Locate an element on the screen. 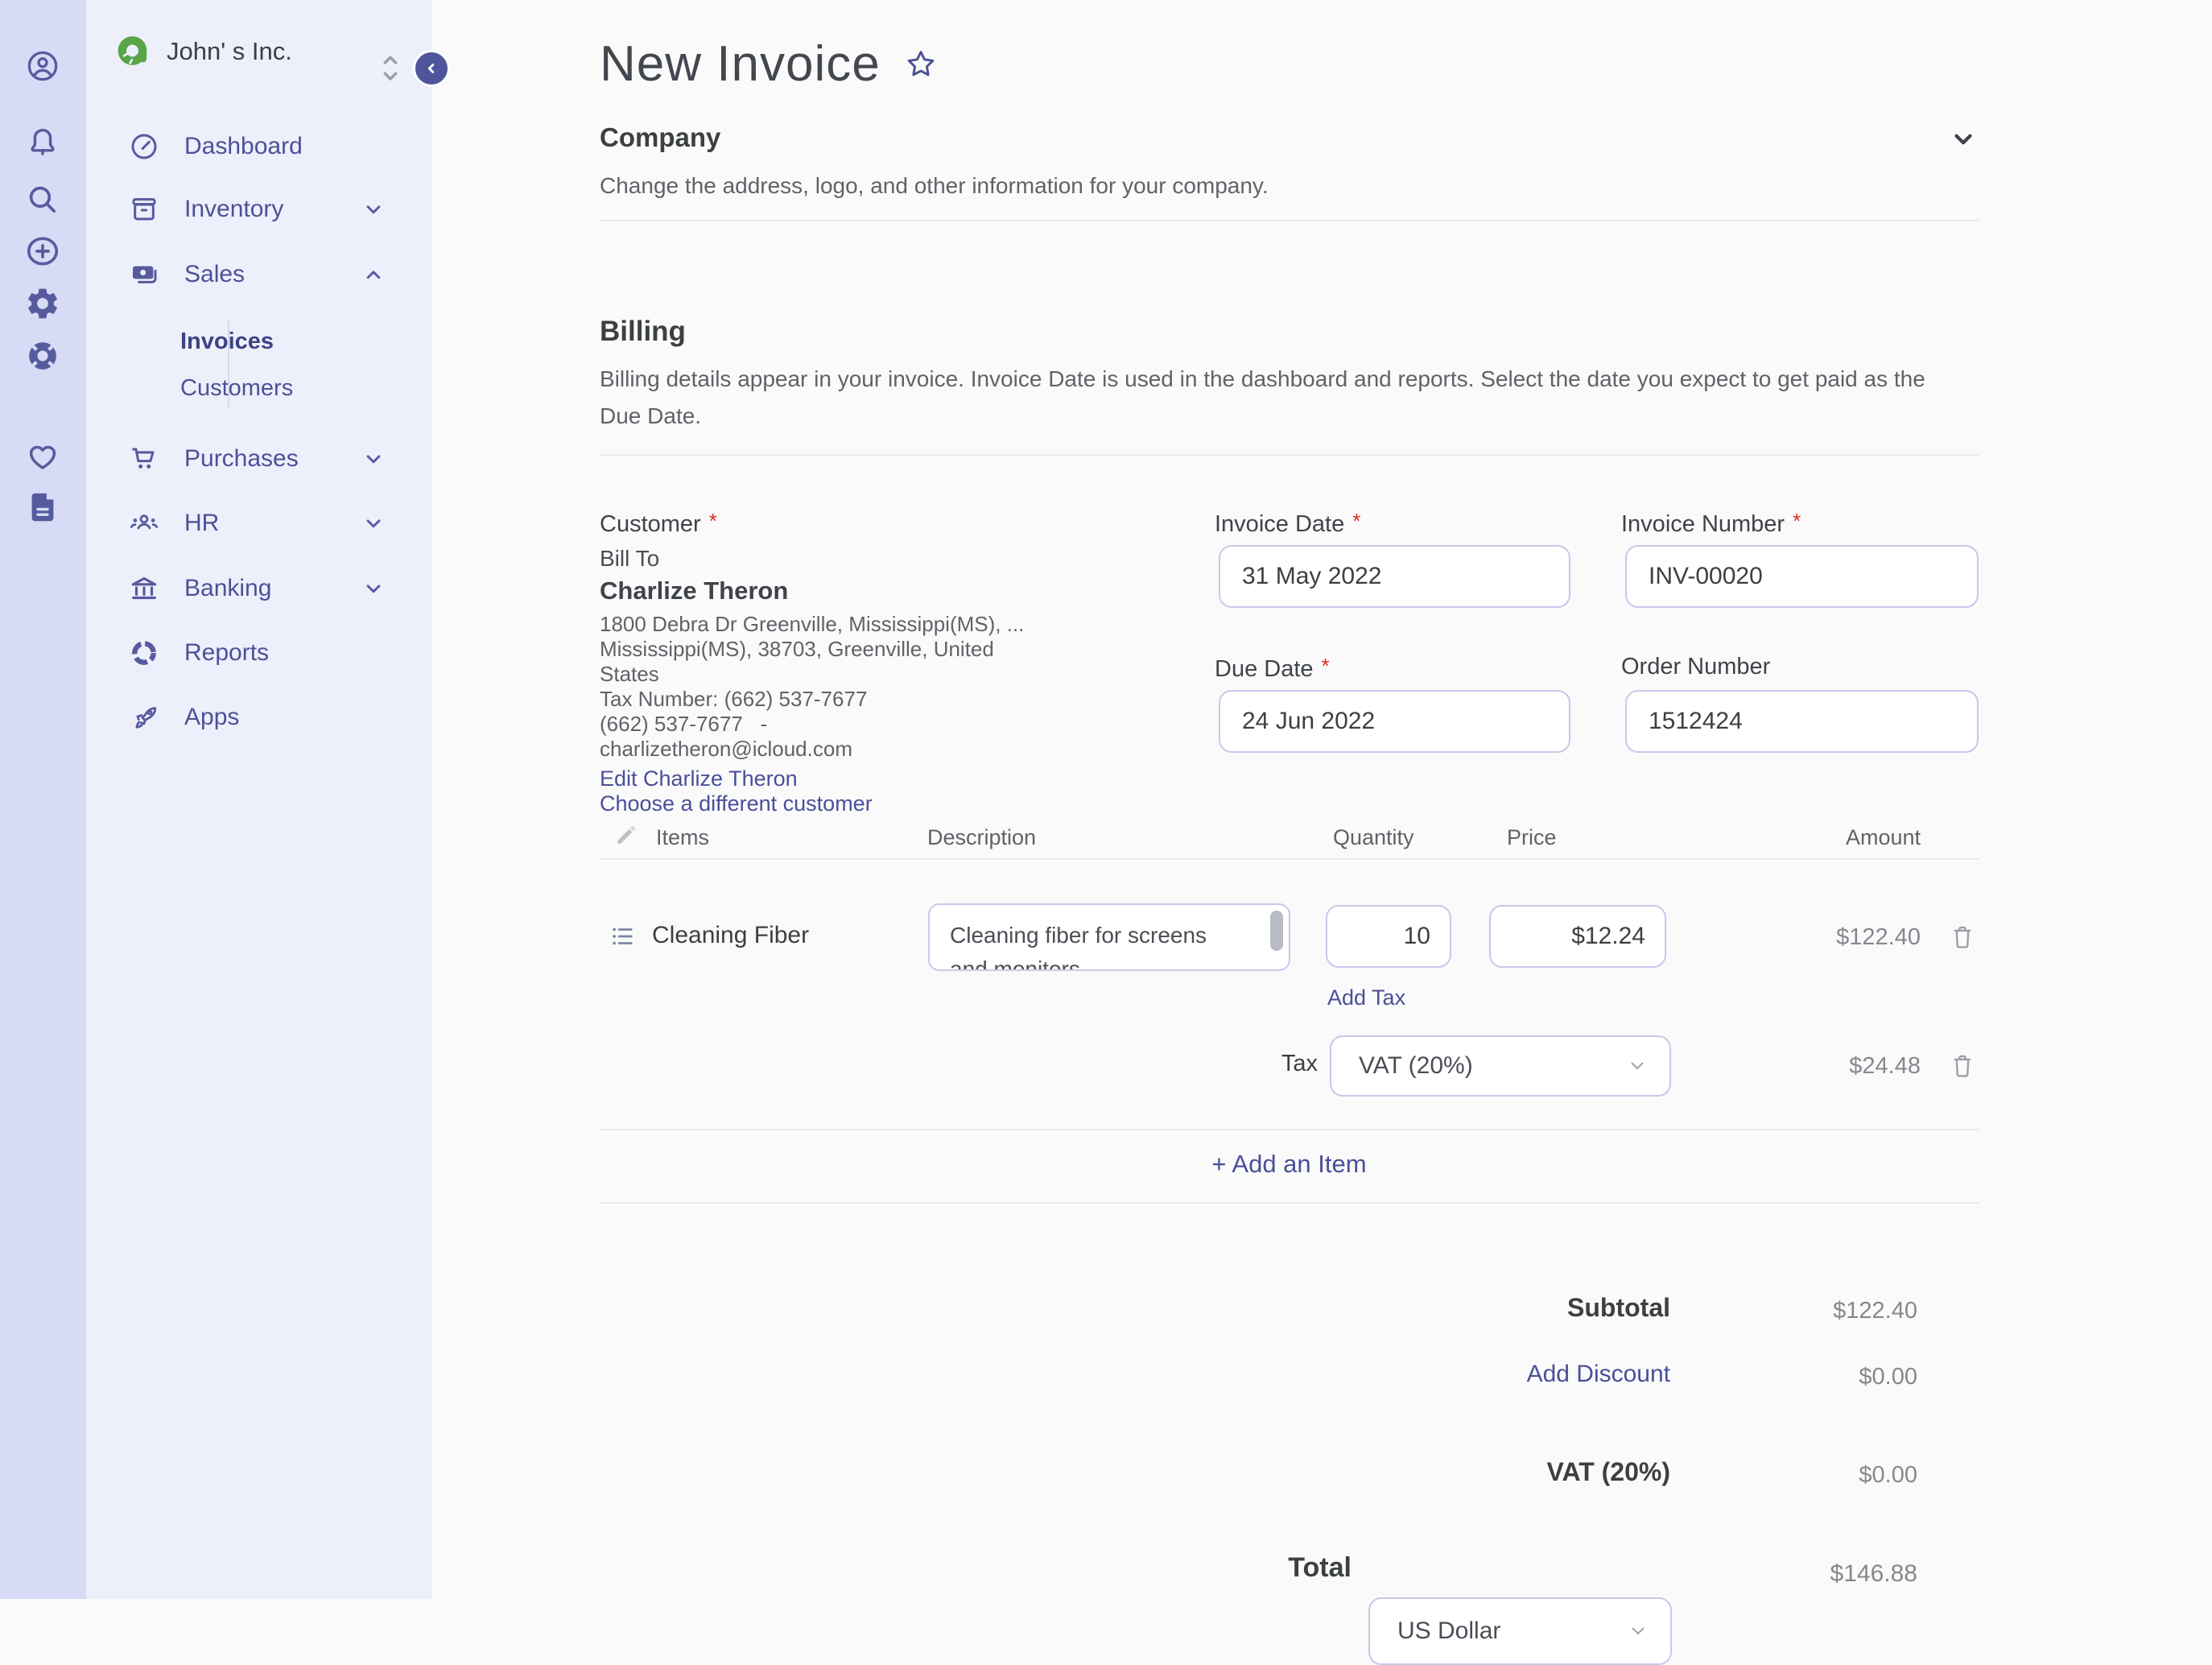 The width and height of the screenshot is (2212, 1665). customer-label: Customer is located at coordinates (650, 524).